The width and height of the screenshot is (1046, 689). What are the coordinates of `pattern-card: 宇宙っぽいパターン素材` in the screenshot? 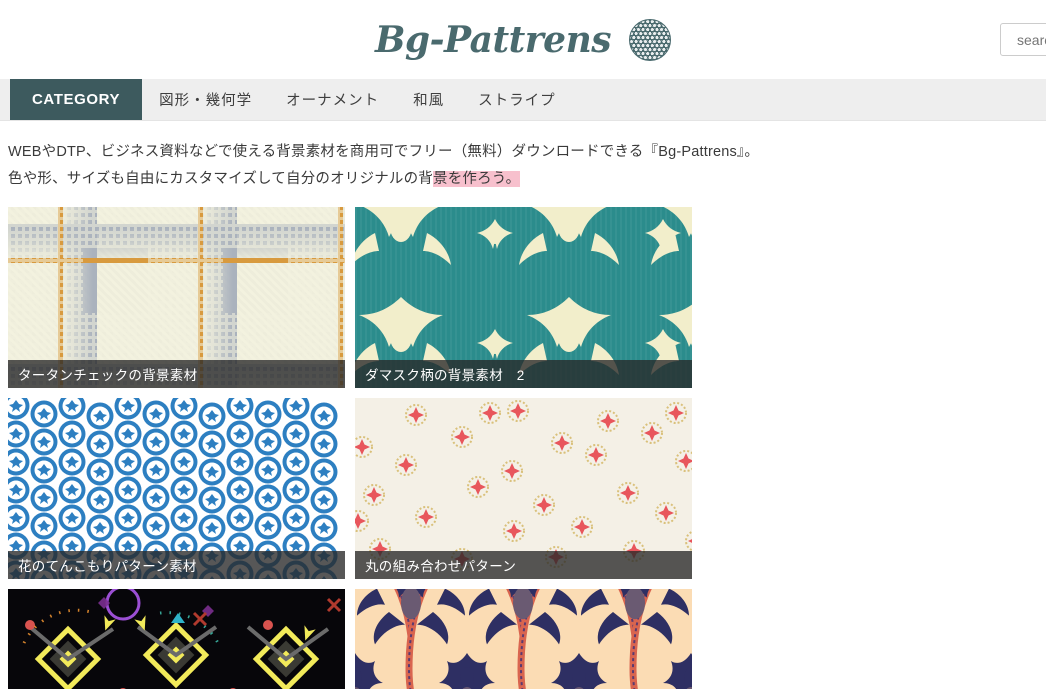 It's located at (176, 639).